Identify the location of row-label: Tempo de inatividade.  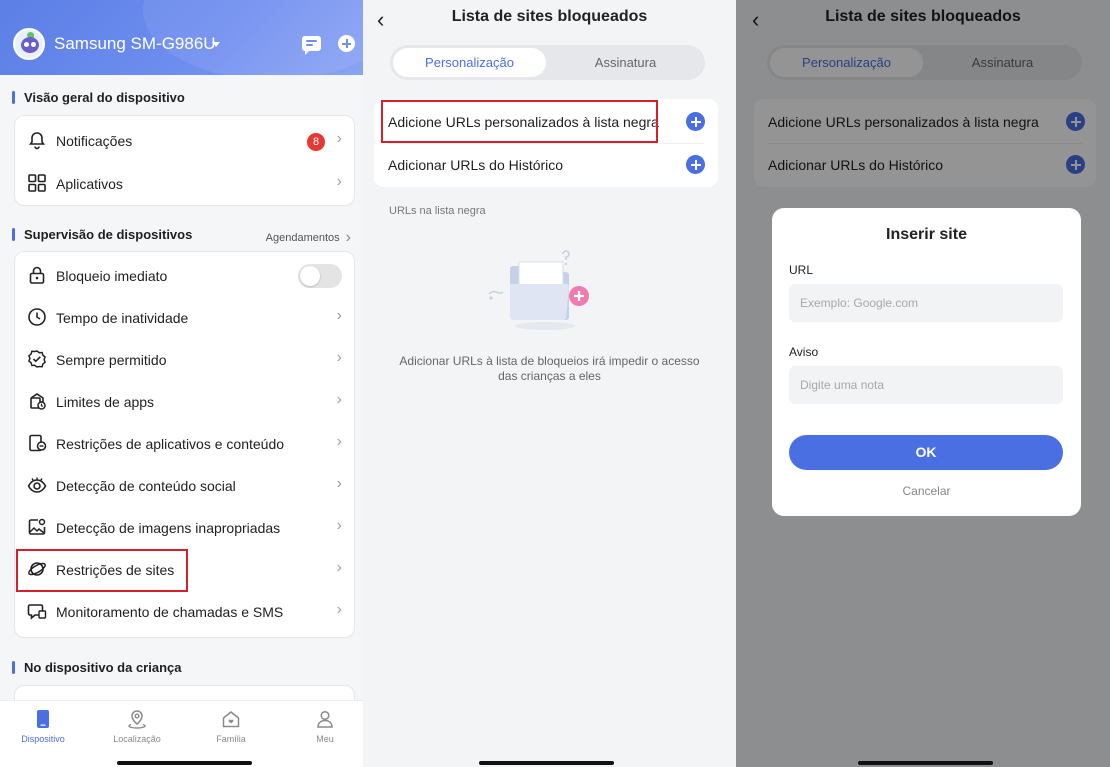
(122, 318).